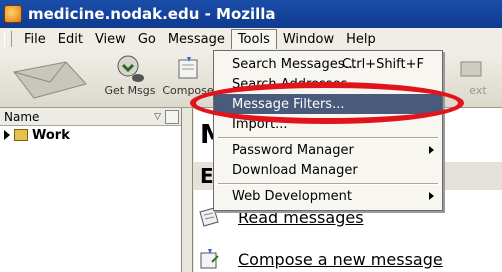 The height and width of the screenshot is (272, 502). Describe the element at coordinates (13, 14) in the screenshot. I see `mozilla-app-icon` at that location.